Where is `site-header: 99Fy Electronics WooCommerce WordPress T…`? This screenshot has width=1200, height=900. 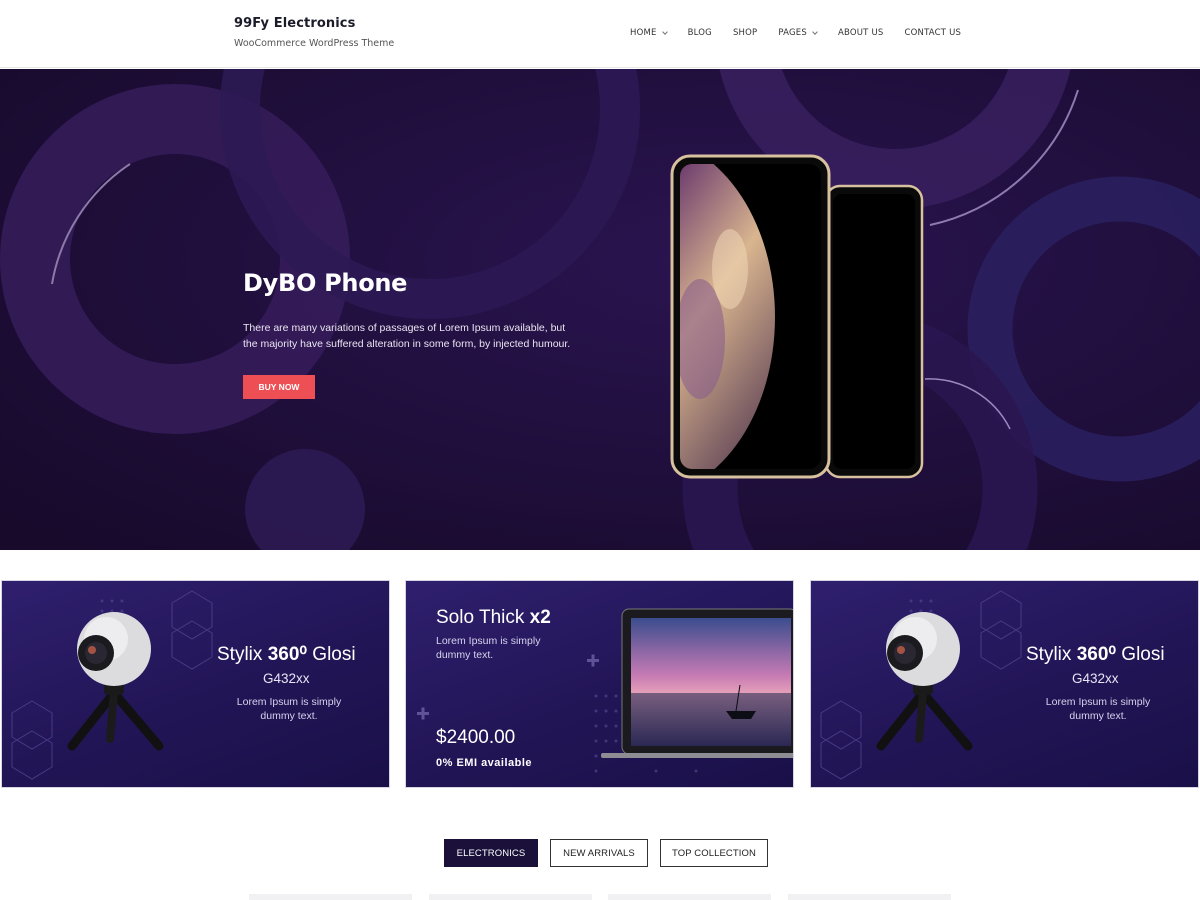
site-header: 99Fy Electronics WooCommerce WordPress T… is located at coordinates (600, 34).